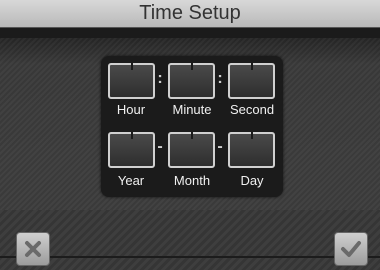  What do you see at coordinates (190, 257) in the screenshot?
I see `footer-divider` at bounding box center [190, 257].